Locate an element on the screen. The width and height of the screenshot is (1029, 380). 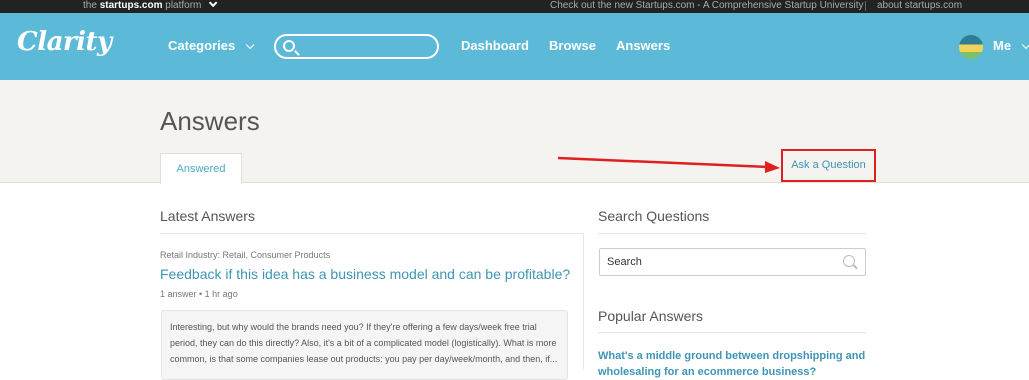
platform-word: platform is located at coordinates (183, 5).